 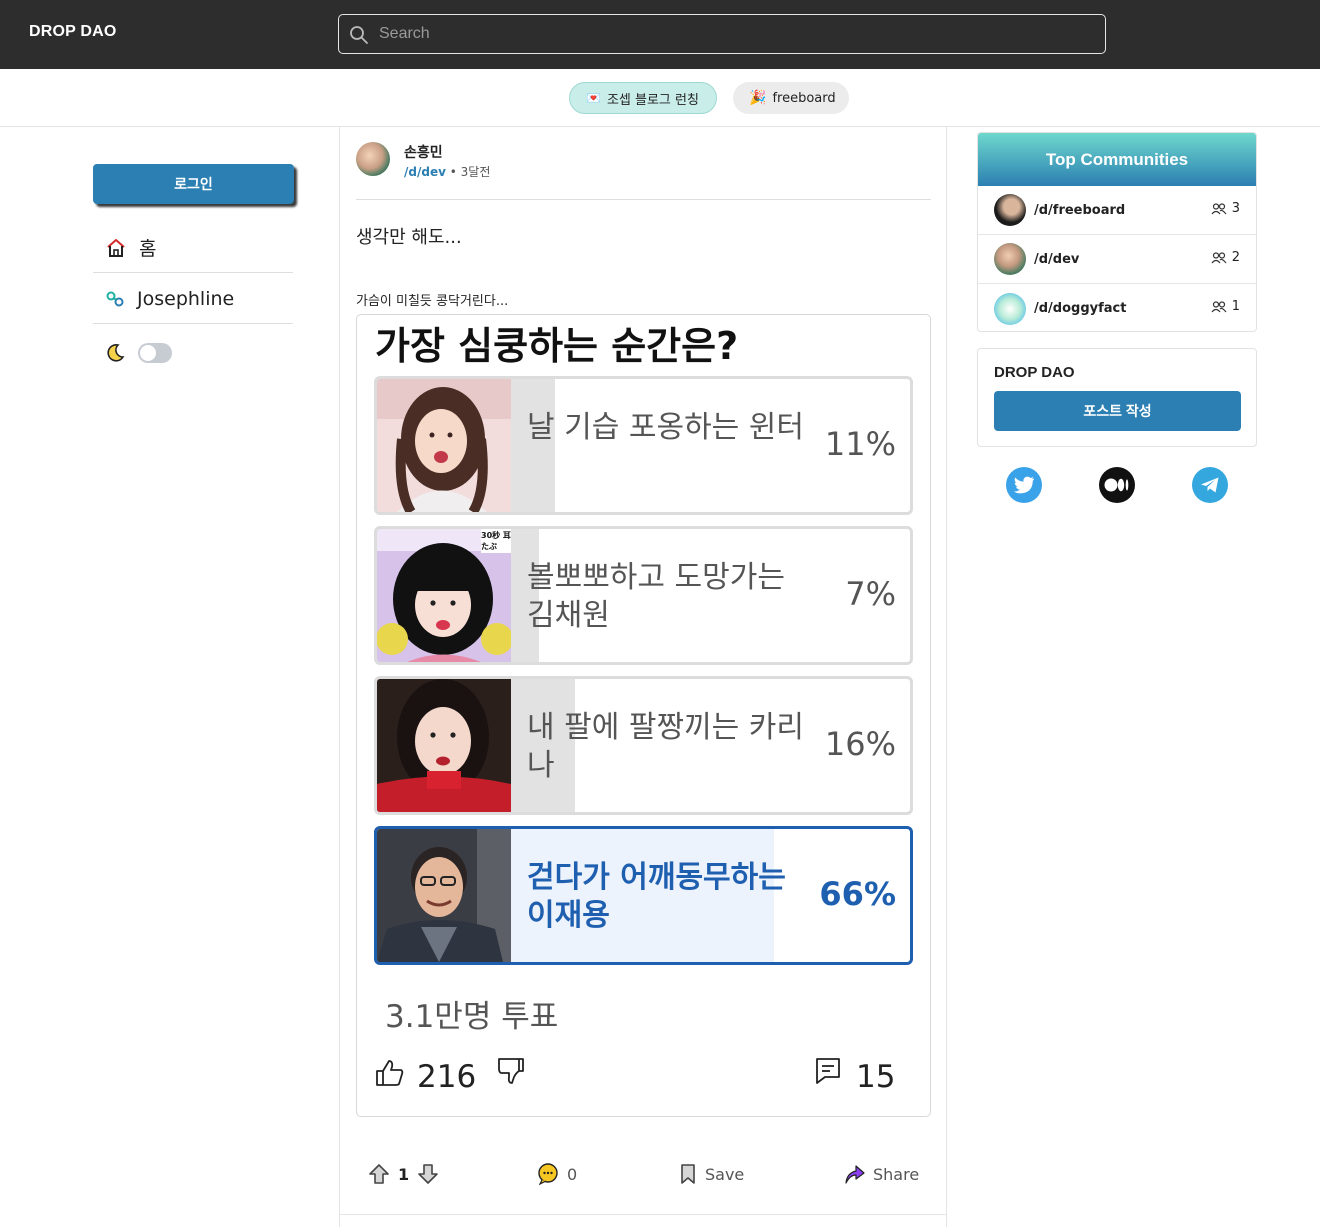 What do you see at coordinates (804, 98) in the screenshot?
I see `chip-label: freeboard` at bounding box center [804, 98].